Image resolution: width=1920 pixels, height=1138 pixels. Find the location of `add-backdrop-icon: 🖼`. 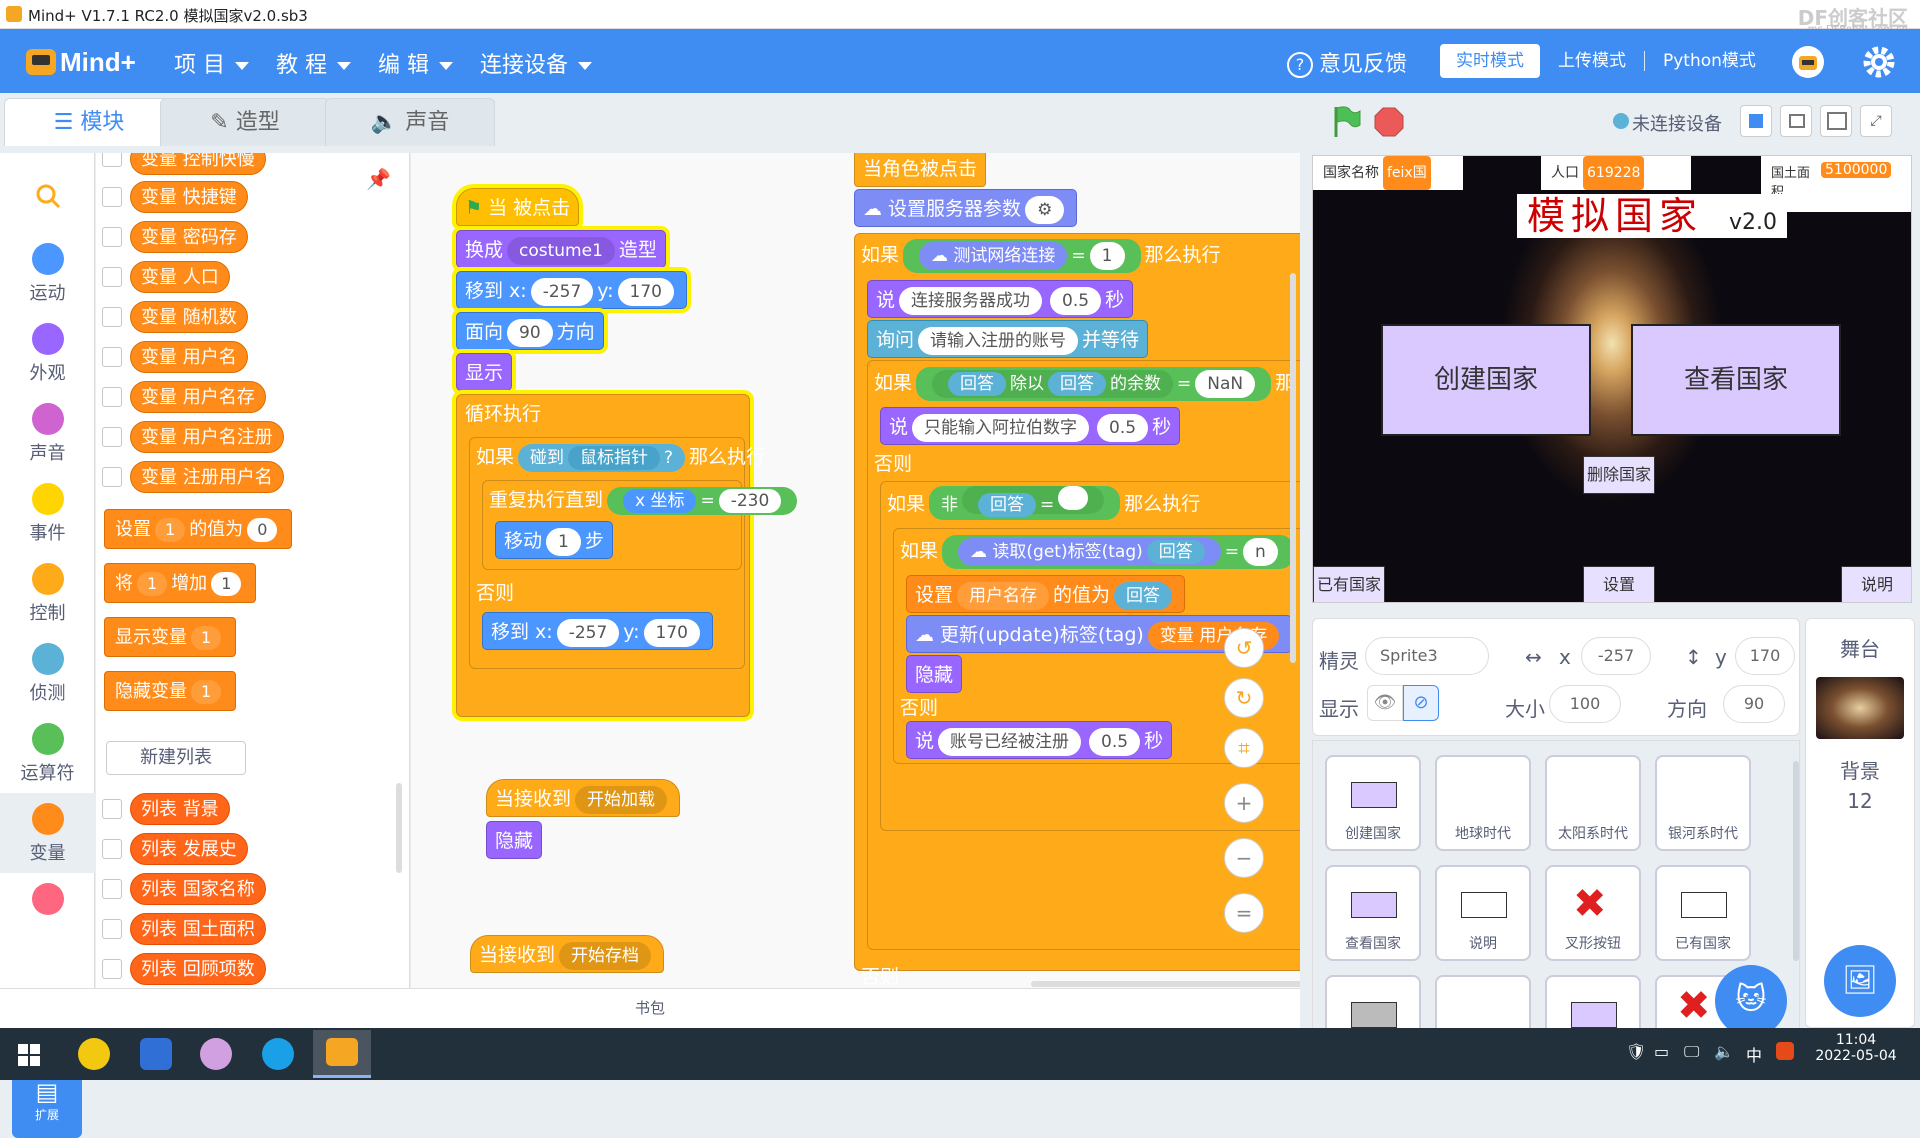

add-backdrop-icon: 🖼 is located at coordinates (1860, 981).